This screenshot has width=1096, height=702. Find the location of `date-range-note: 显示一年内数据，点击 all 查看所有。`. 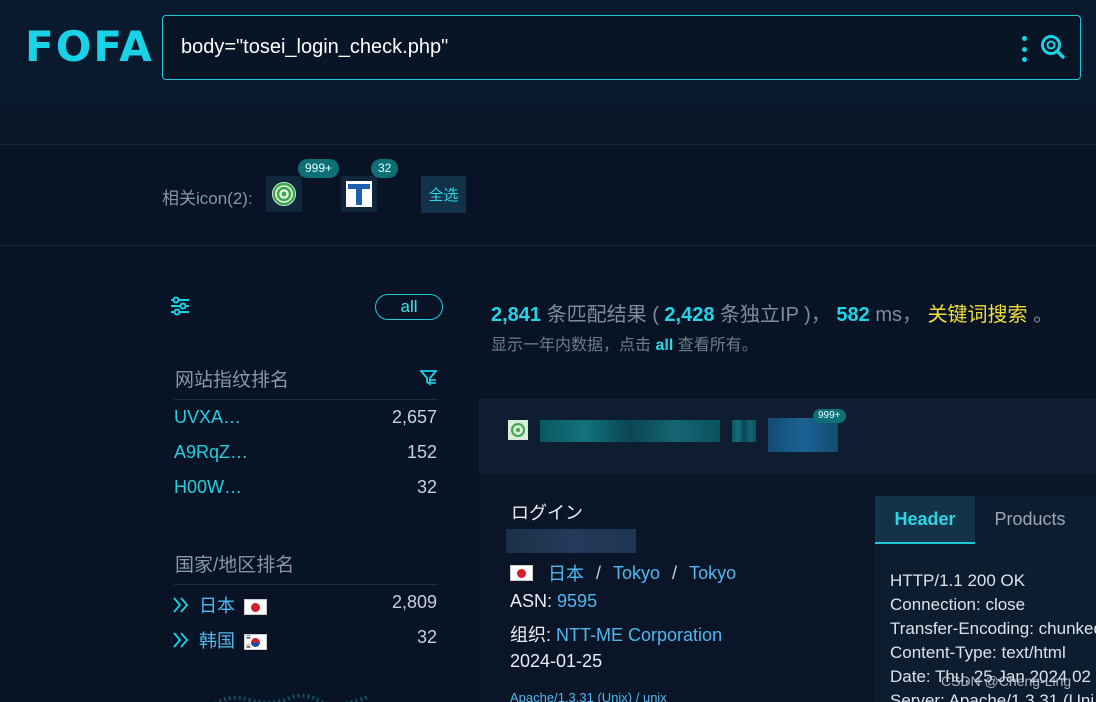

date-range-note: 显示一年内数据，点击 all 查看所有。 is located at coordinates (624, 343).